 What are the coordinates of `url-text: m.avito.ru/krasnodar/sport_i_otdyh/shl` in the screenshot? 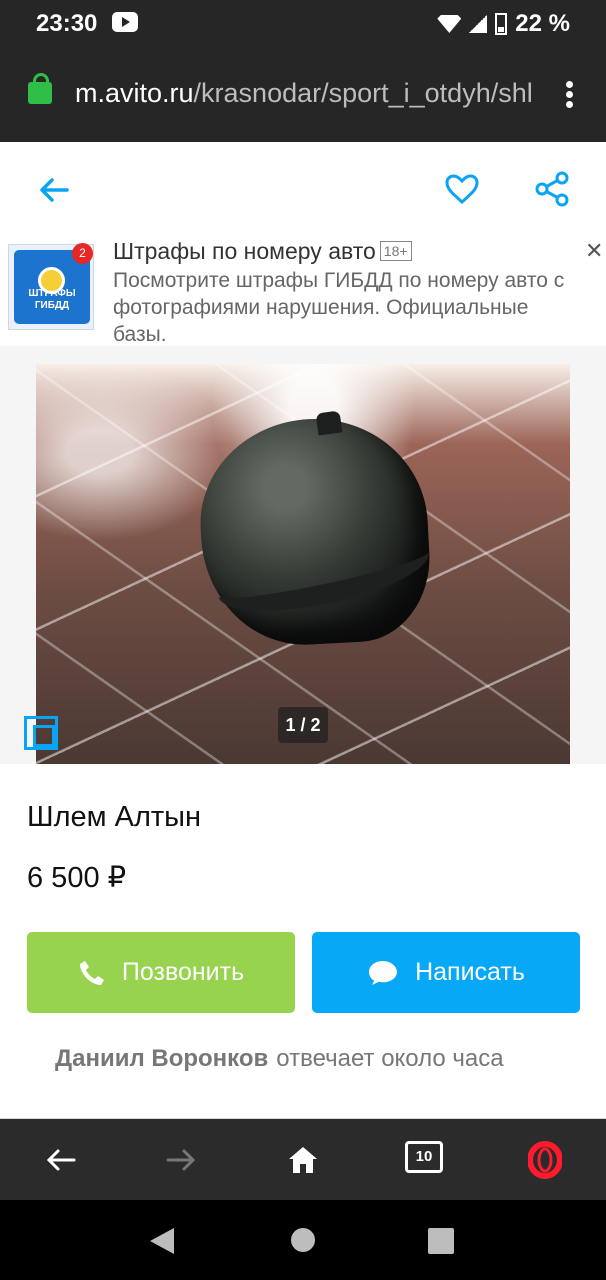 It's located at (307, 95).